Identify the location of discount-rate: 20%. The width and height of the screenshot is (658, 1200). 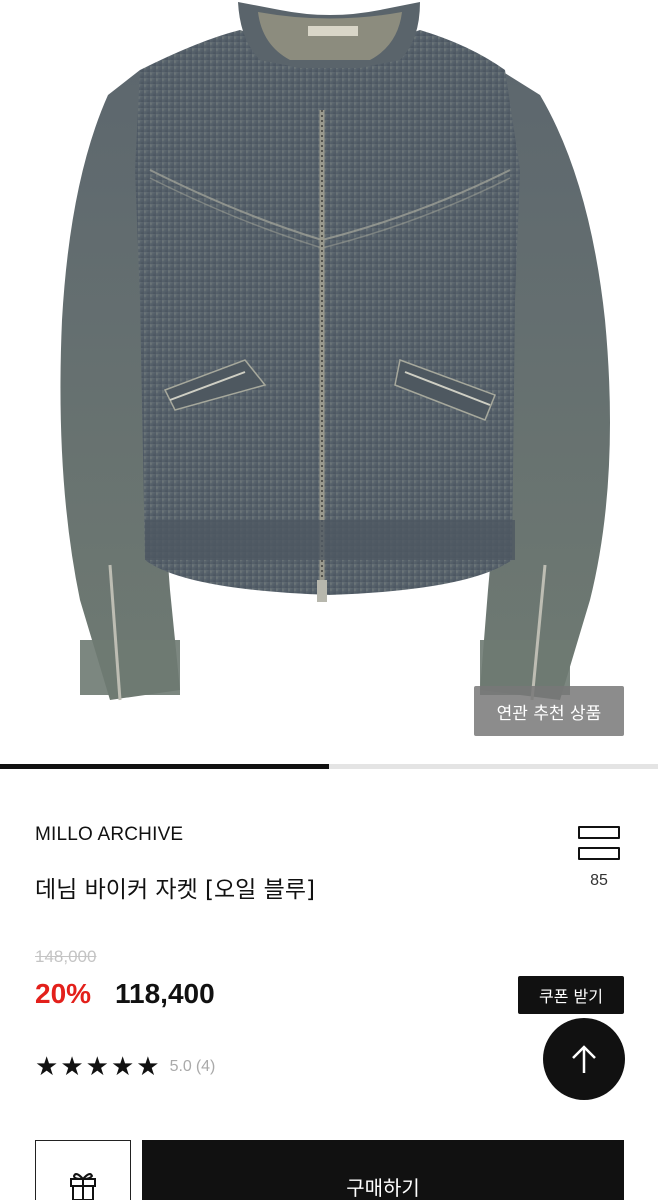
(63, 993).